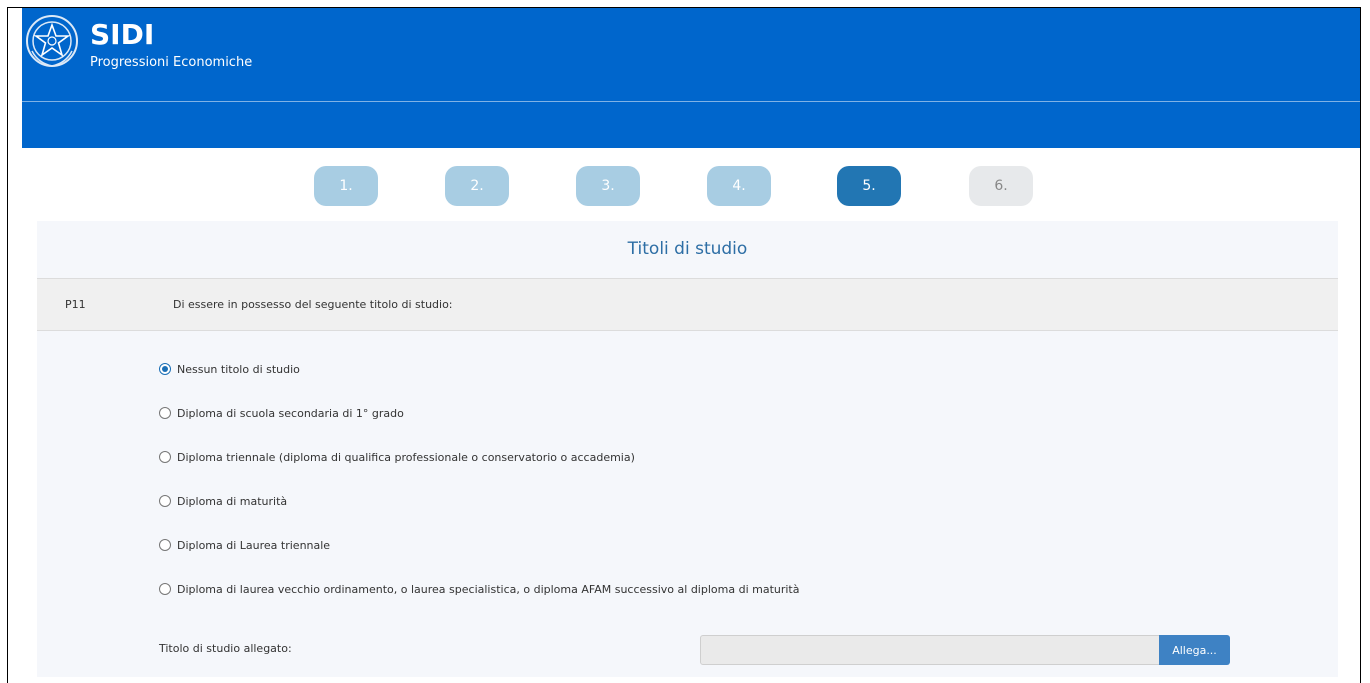 This screenshot has width=1370, height=683. What do you see at coordinates (739, 186) in the screenshot?
I see `step-4-button: 4.` at bounding box center [739, 186].